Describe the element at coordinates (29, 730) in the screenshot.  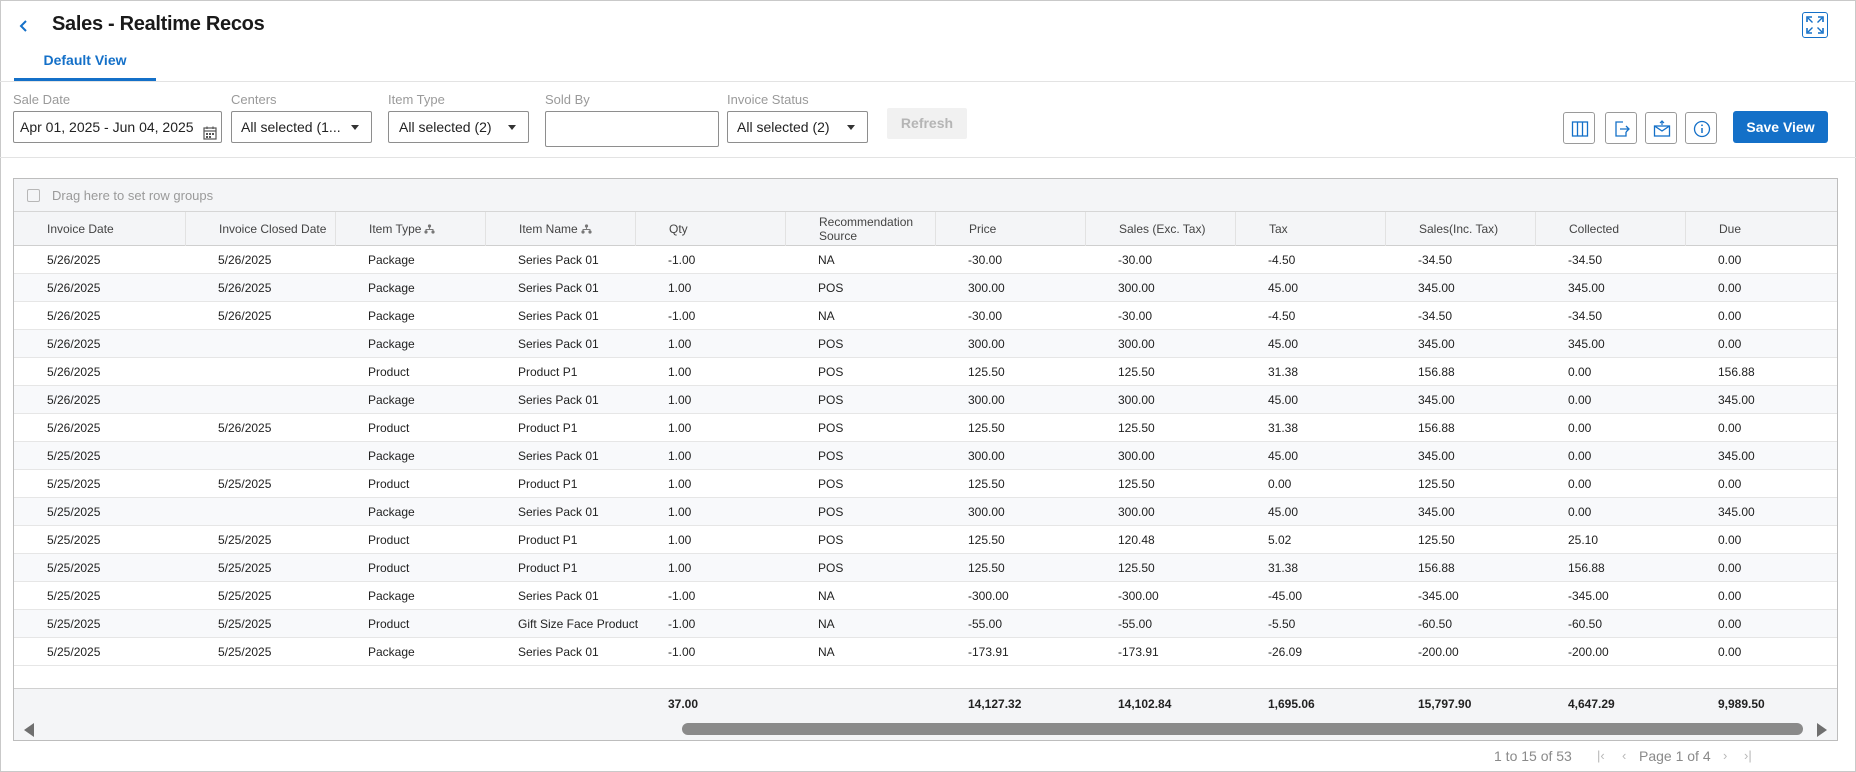
I see `scroll-left-icon` at that location.